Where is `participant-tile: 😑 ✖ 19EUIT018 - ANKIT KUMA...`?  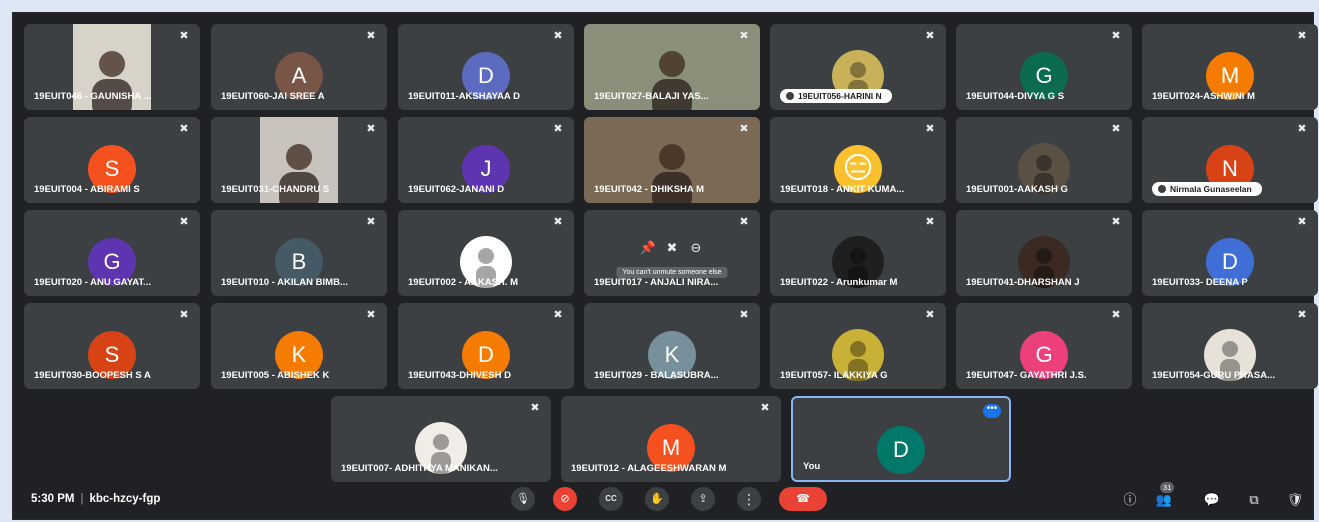
participant-tile: 😑 ✖ 19EUIT018 - ANKIT KUMA... is located at coordinates (858, 160).